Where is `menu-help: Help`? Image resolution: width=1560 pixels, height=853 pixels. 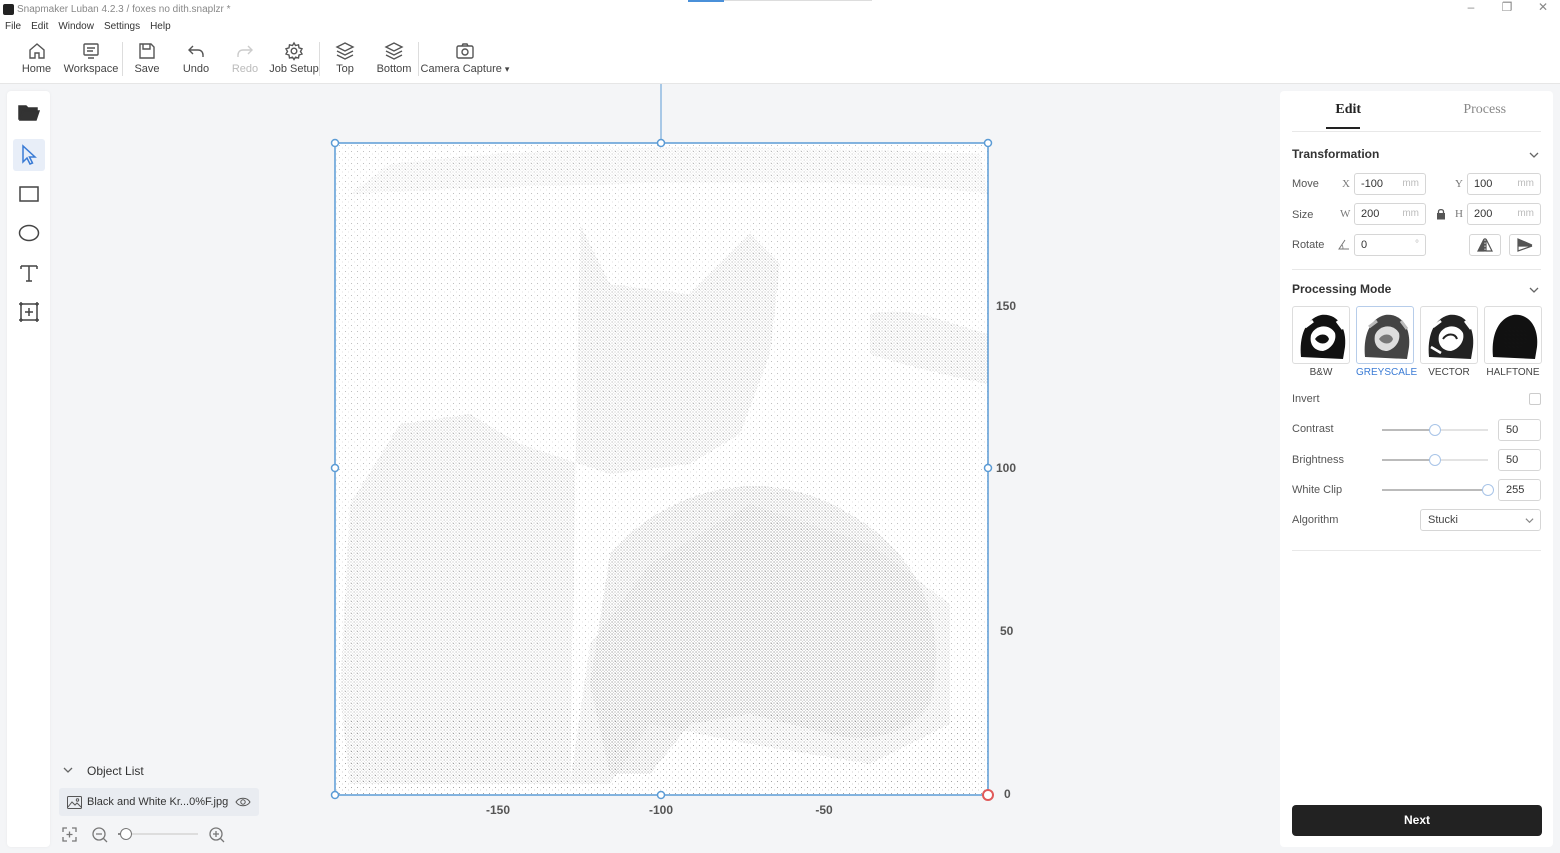 menu-help: Help is located at coordinates (160, 26).